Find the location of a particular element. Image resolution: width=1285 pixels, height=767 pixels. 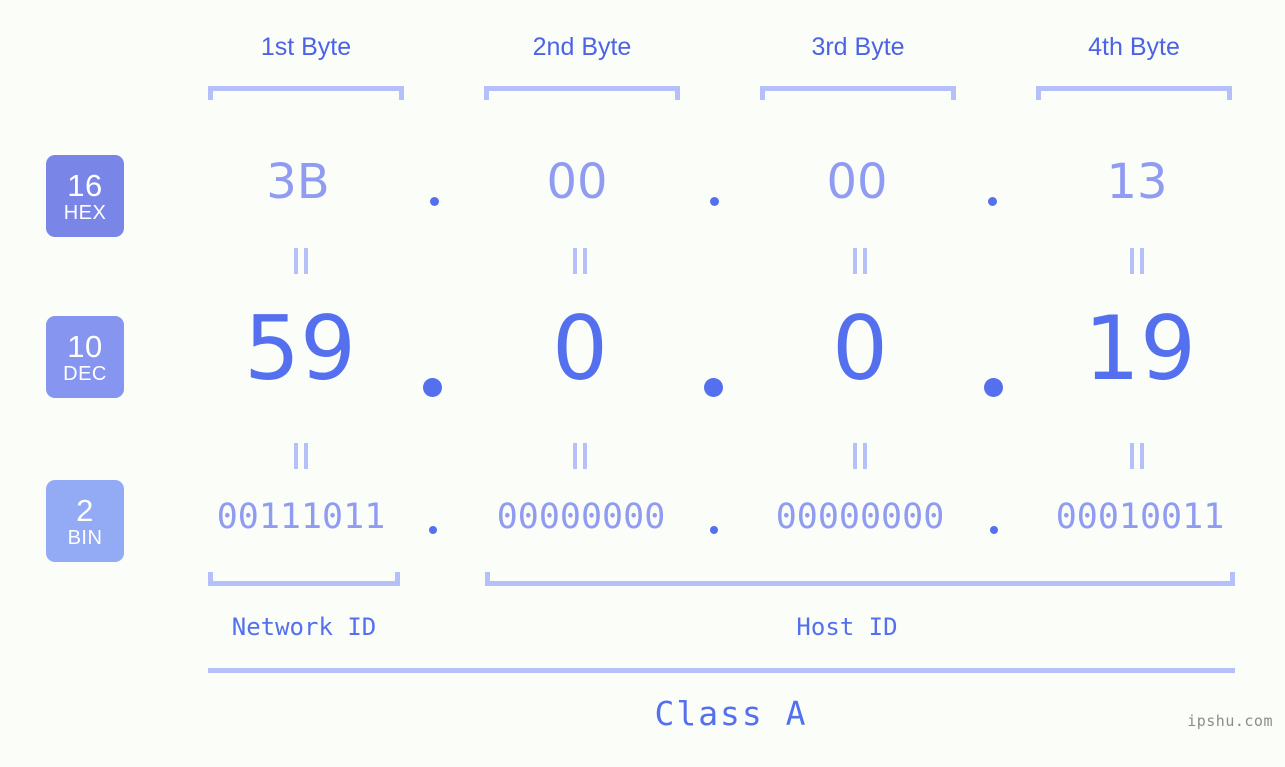

bin-value-byte-1: 00111011 is located at coordinates (301, 517).